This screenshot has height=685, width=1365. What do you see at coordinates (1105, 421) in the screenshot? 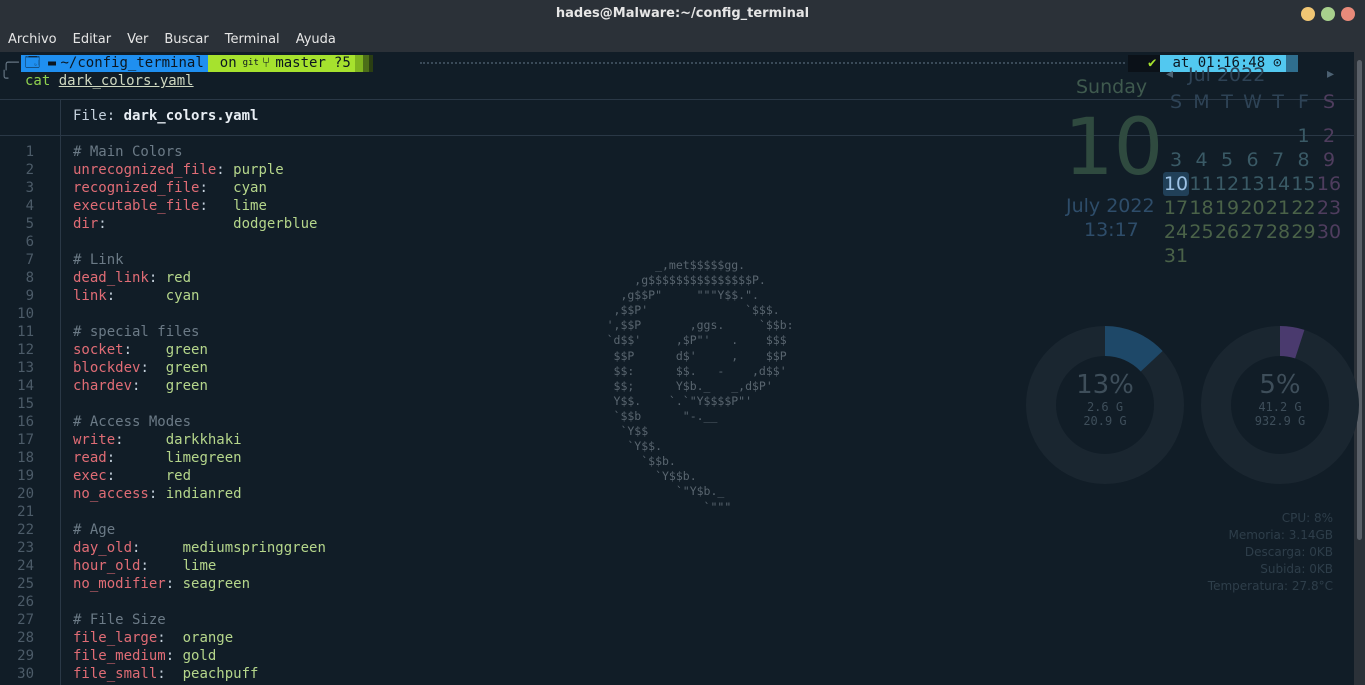
I see `disk1-total: 20.9 G` at bounding box center [1105, 421].